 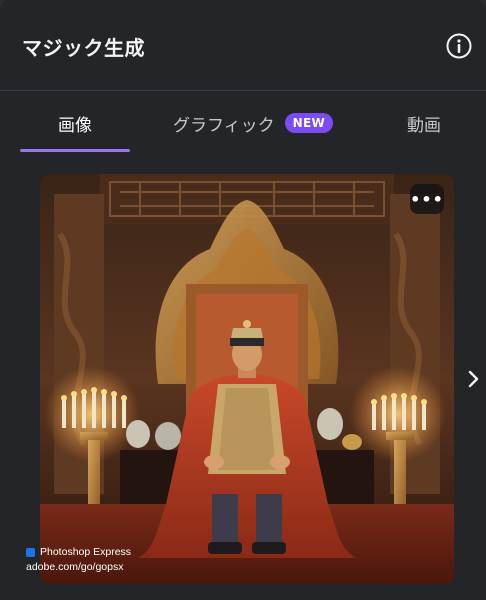 I want to click on next-image-button, so click(x=473, y=379).